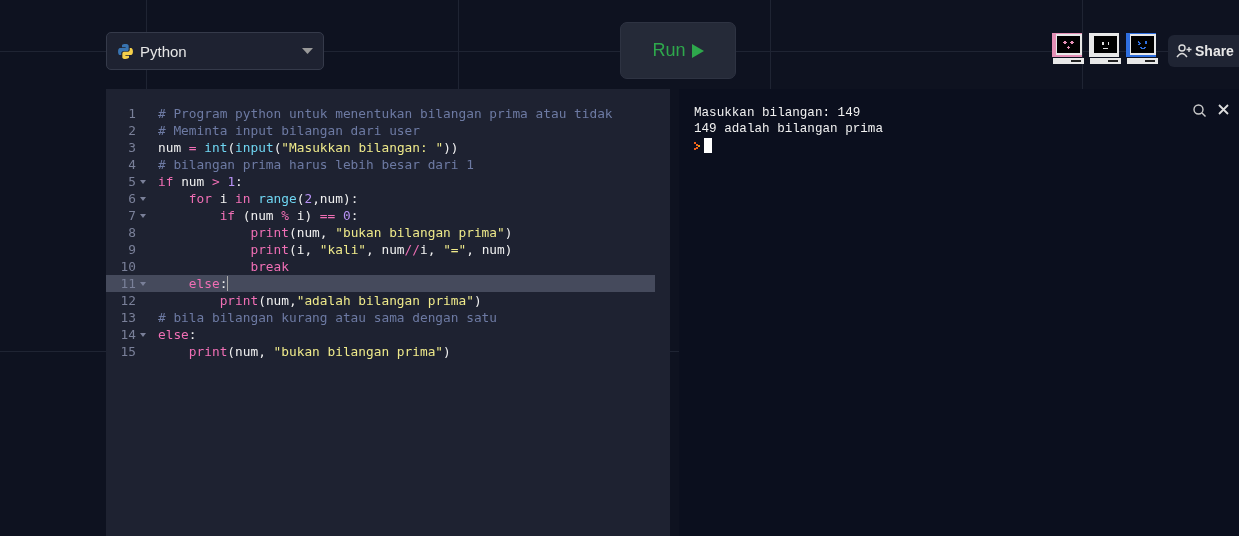 The width and height of the screenshot is (1239, 536). I want to click on line-number: 1, so click(131, 113).